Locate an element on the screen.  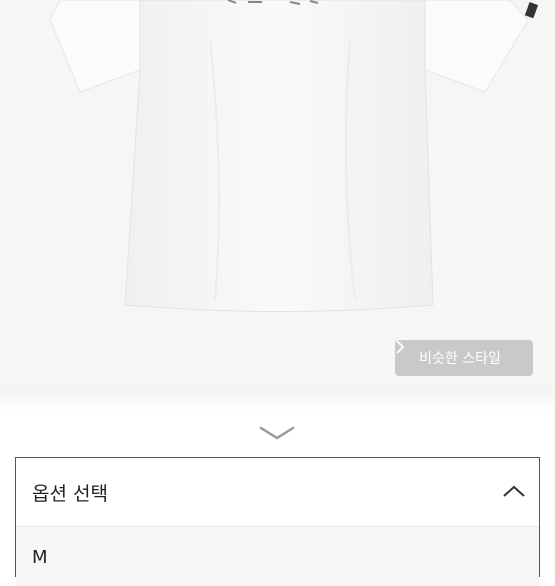
chevron-down-icon is located at coordinates (277, 433).